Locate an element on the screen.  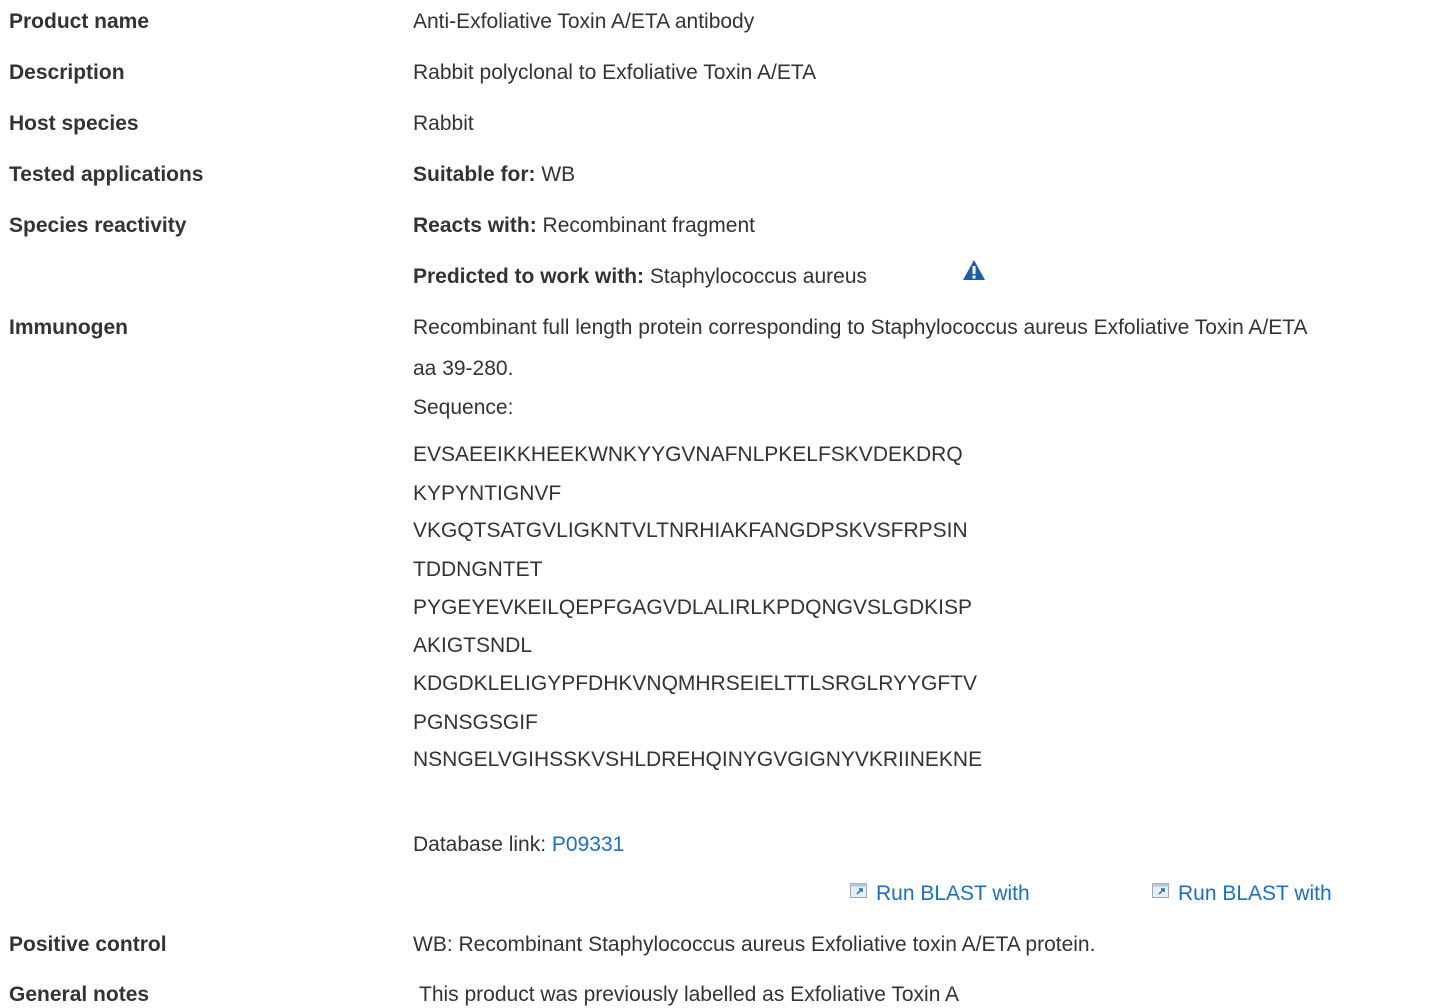
suitable-for-prefix: Suitable for: is located at coordinates (474, 174).